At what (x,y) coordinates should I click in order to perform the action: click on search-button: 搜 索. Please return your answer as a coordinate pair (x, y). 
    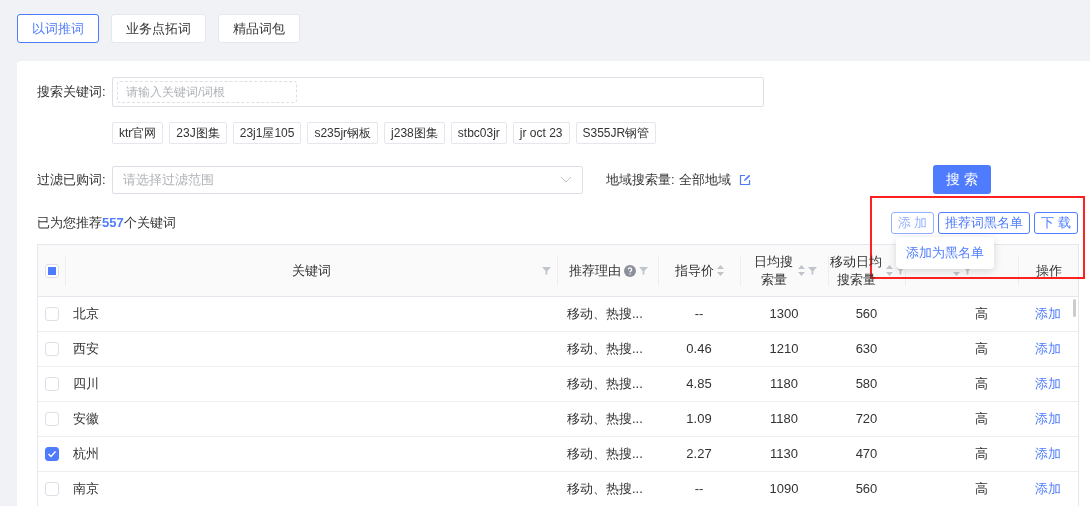
    Looking at the image, I should click on (961, 179).